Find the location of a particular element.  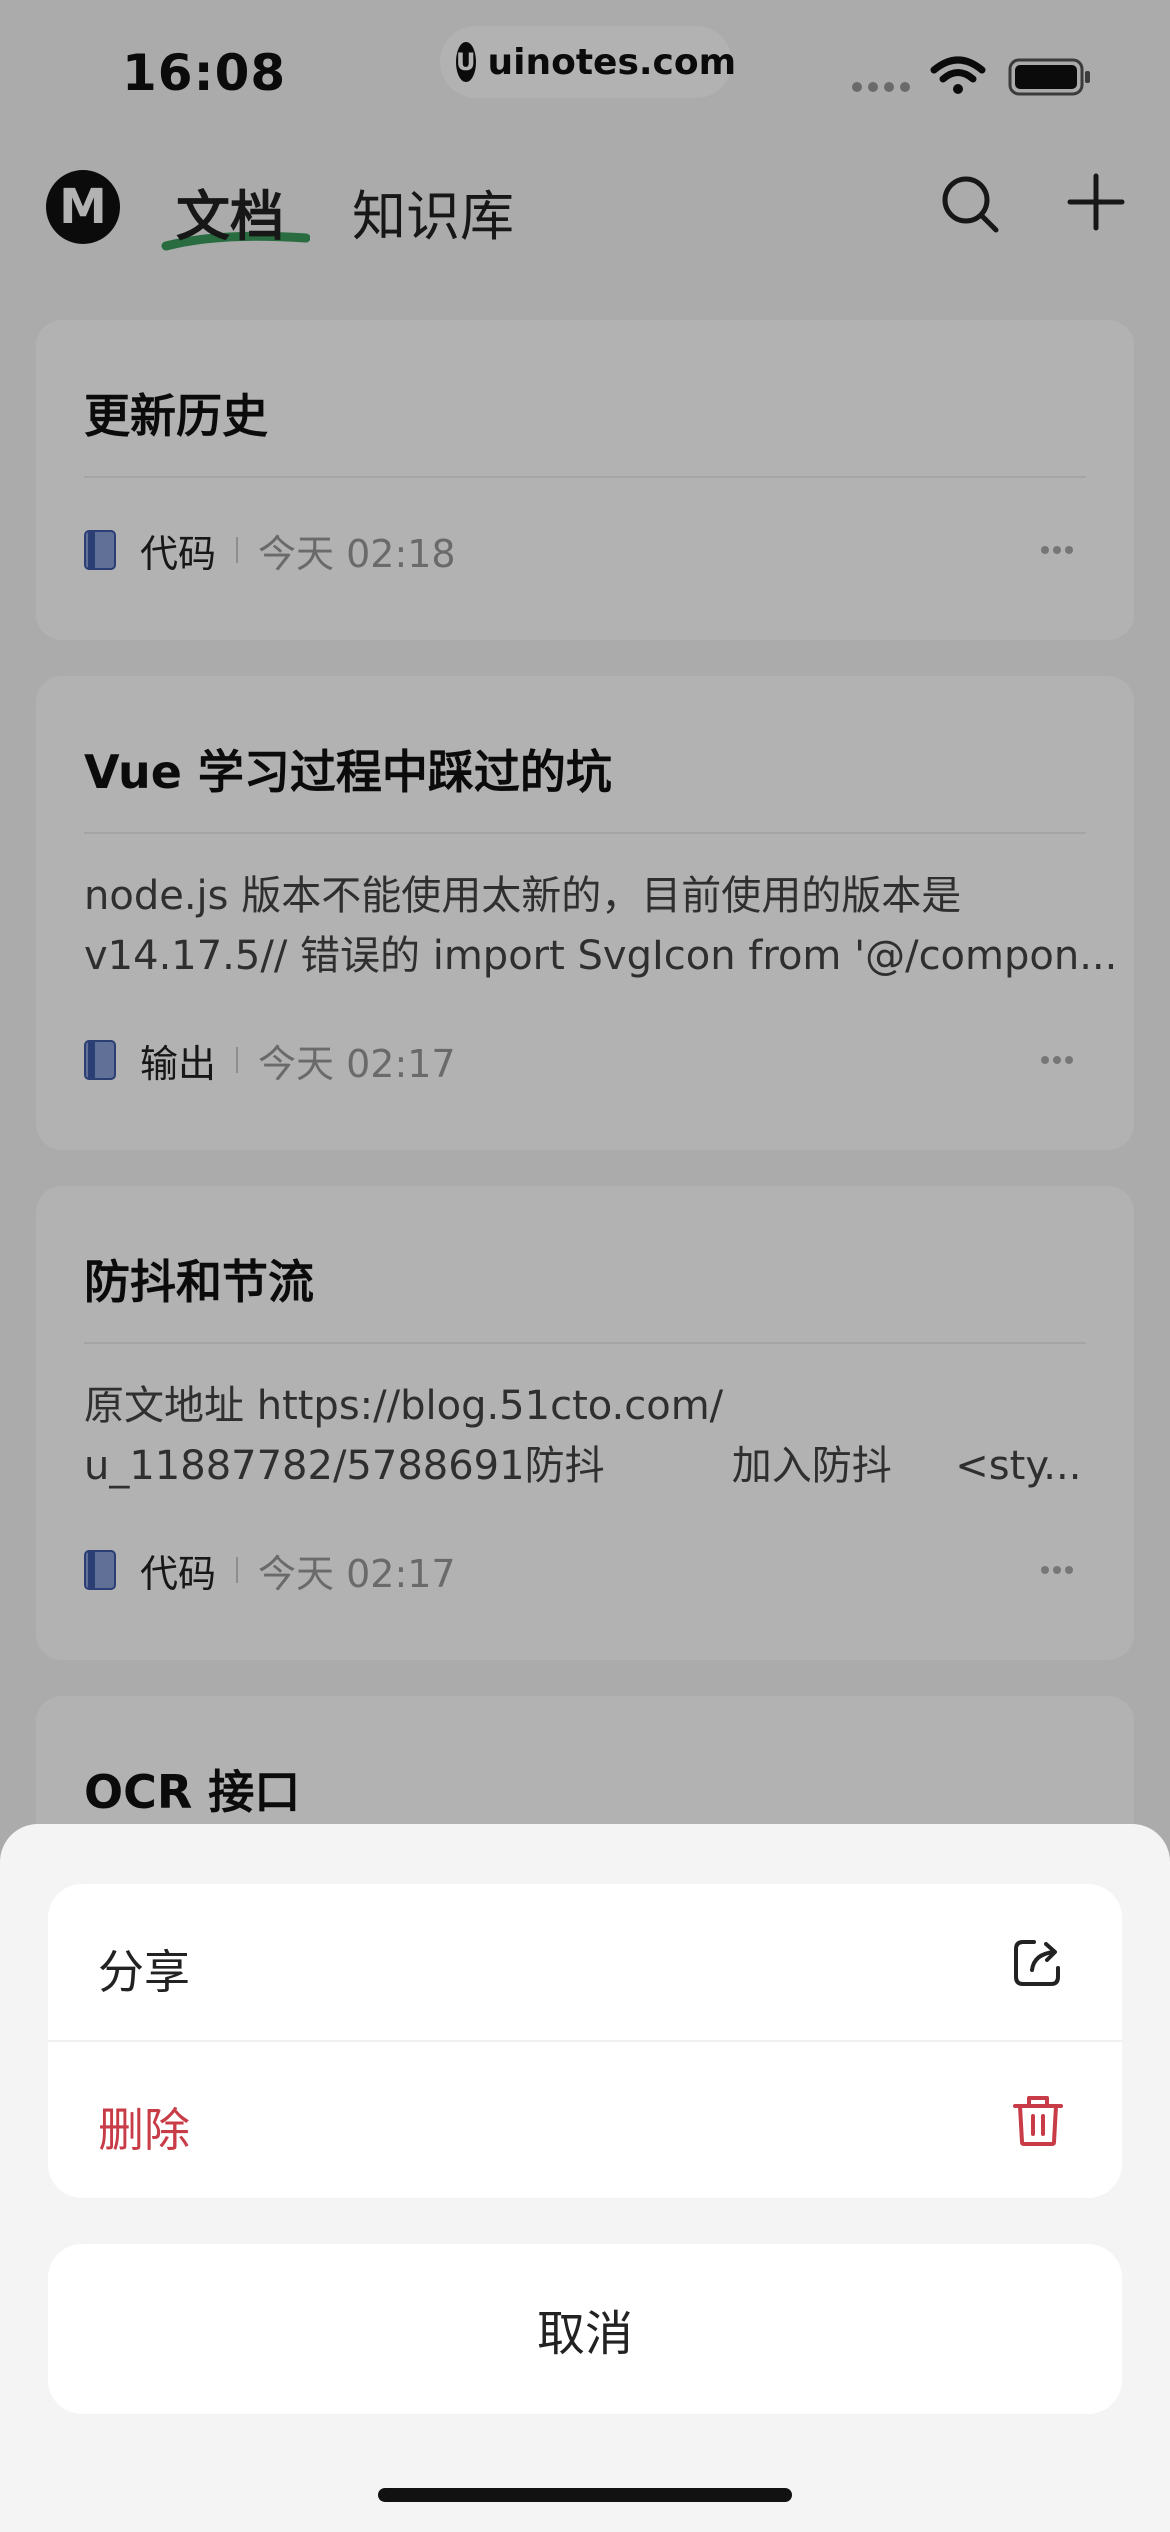

trash-icon is located at coordinates (1038, 2121).